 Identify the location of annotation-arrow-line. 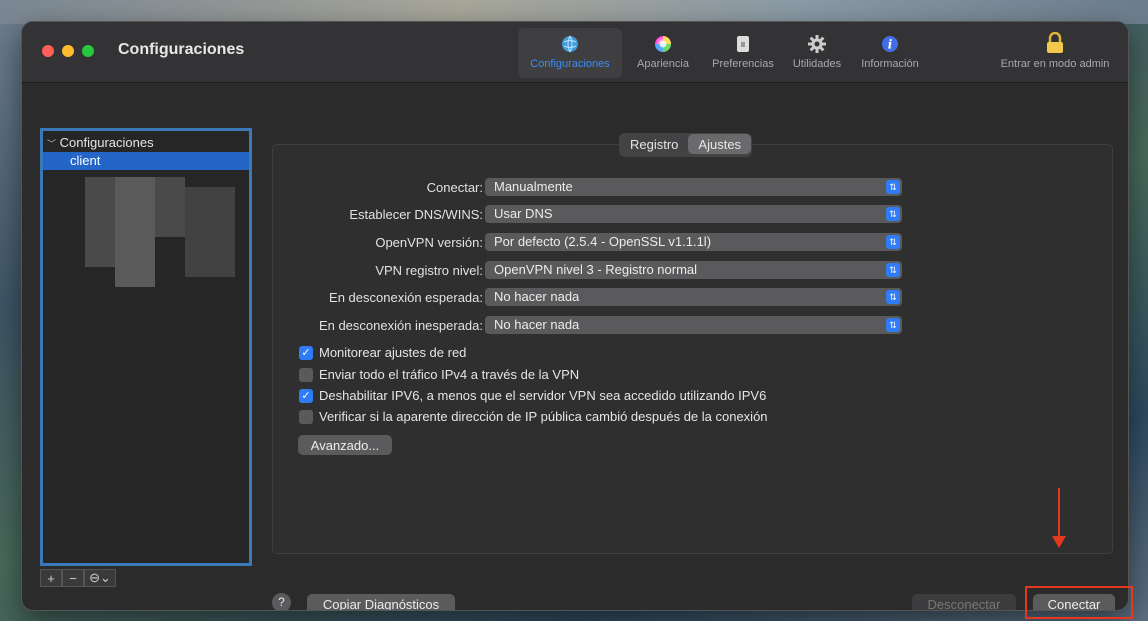
(1059, 514).